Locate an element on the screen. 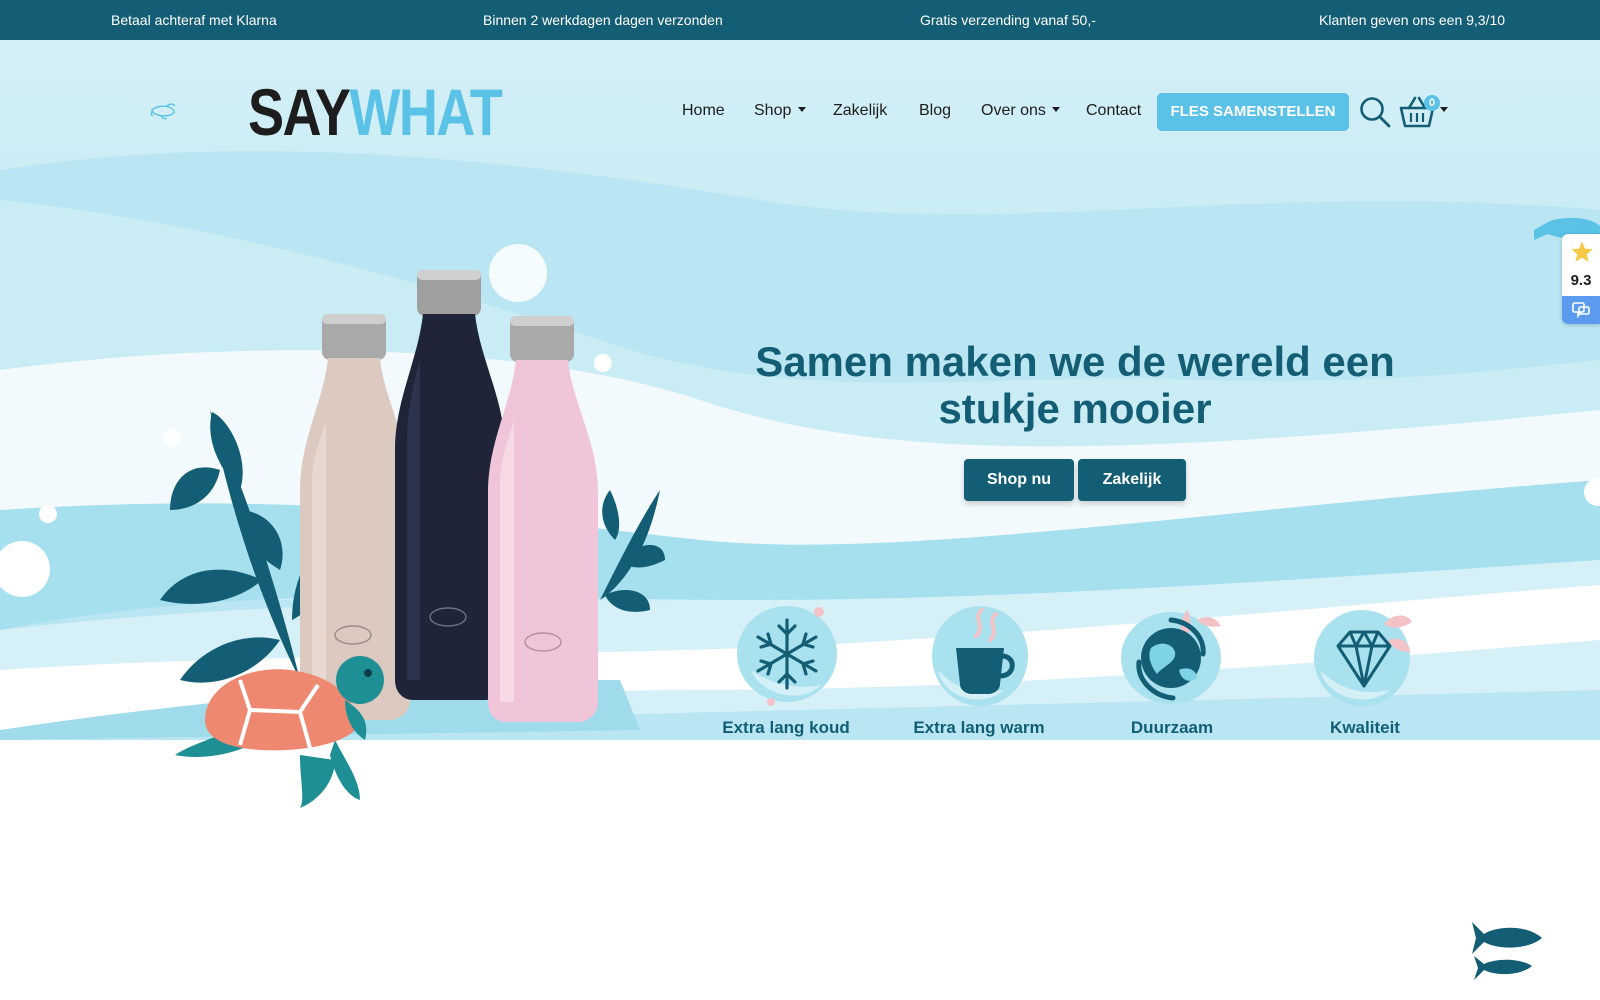  nav-over-ons-label: Over ons is located at coordinates (1013, 110).